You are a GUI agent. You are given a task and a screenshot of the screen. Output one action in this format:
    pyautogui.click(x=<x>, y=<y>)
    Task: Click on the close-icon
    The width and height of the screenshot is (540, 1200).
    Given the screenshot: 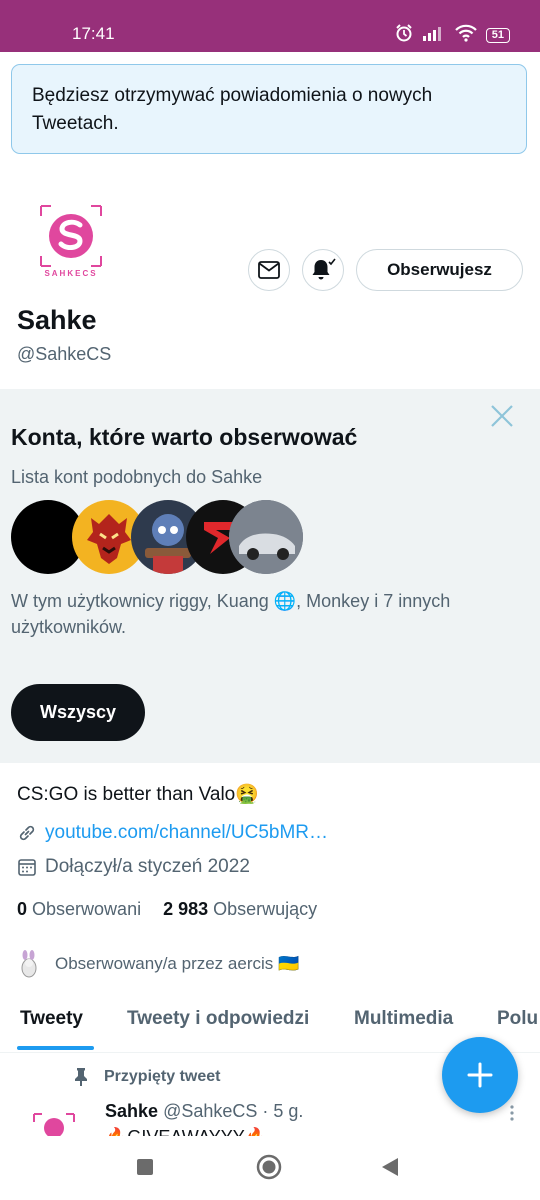 What is the action you would take?
    pyautogui.click(x=502, y=416)
    